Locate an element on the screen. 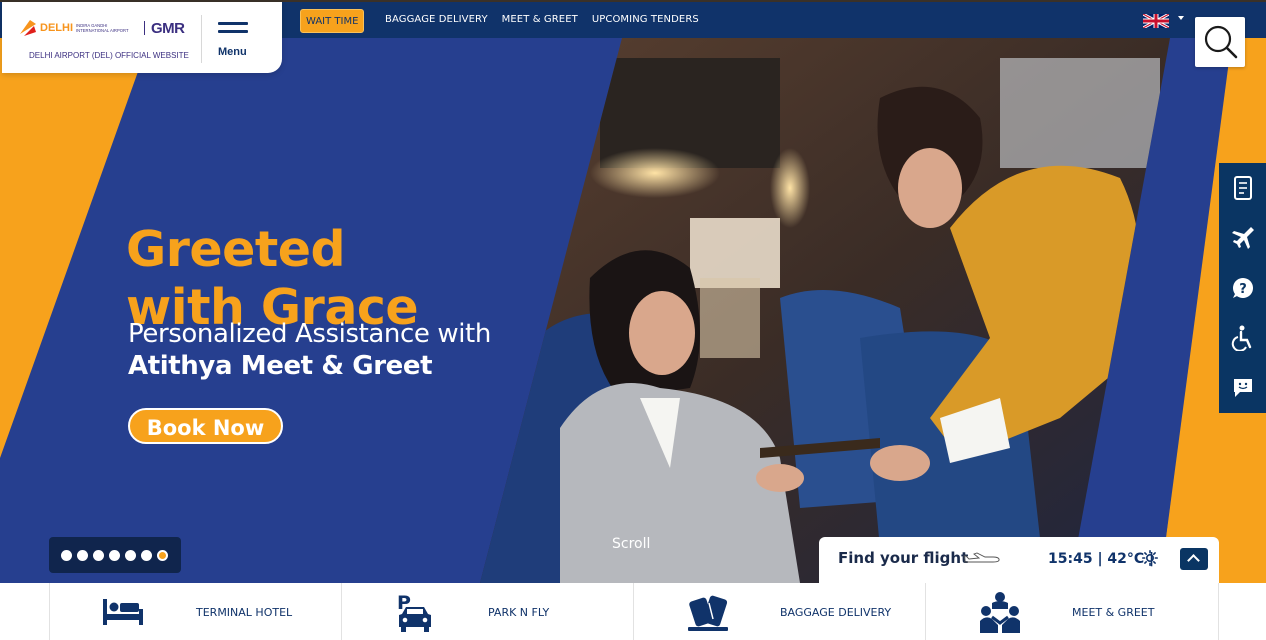  people-meet-icon is located at coordinates (1000, 612).